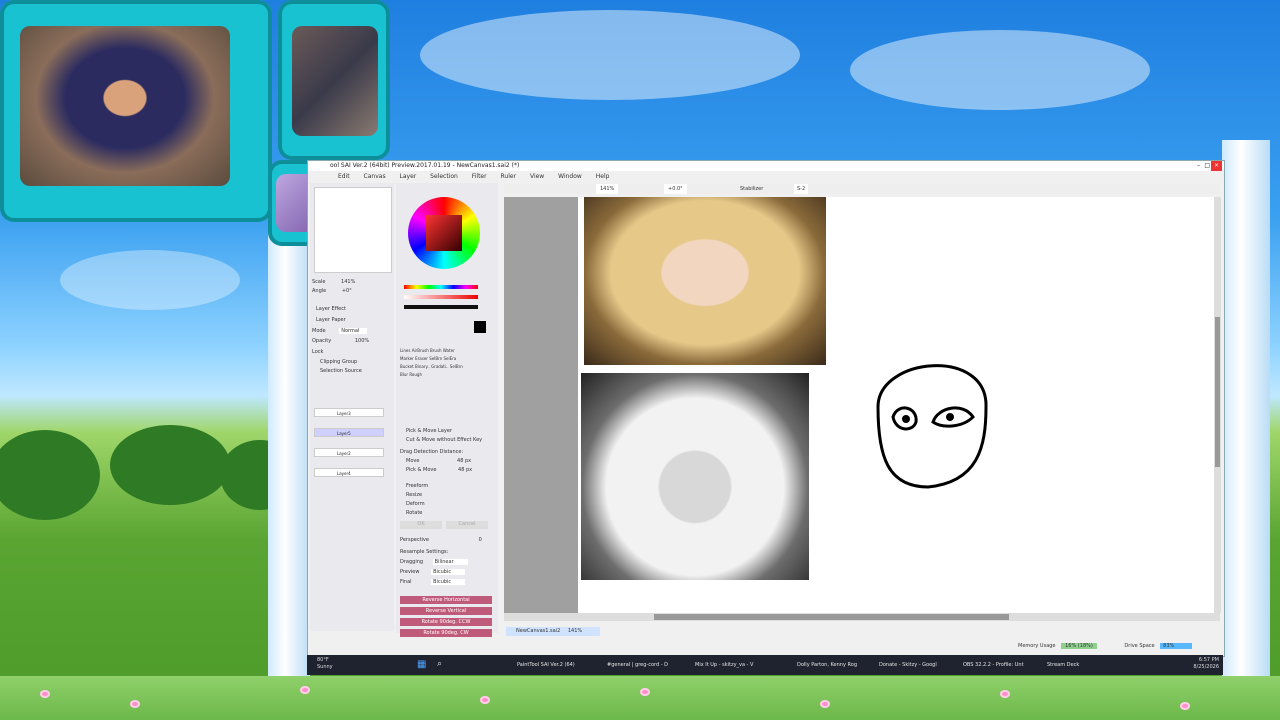 This screenshot has width=1280, height=720. I want to click on value-slider, so click(441, 307).